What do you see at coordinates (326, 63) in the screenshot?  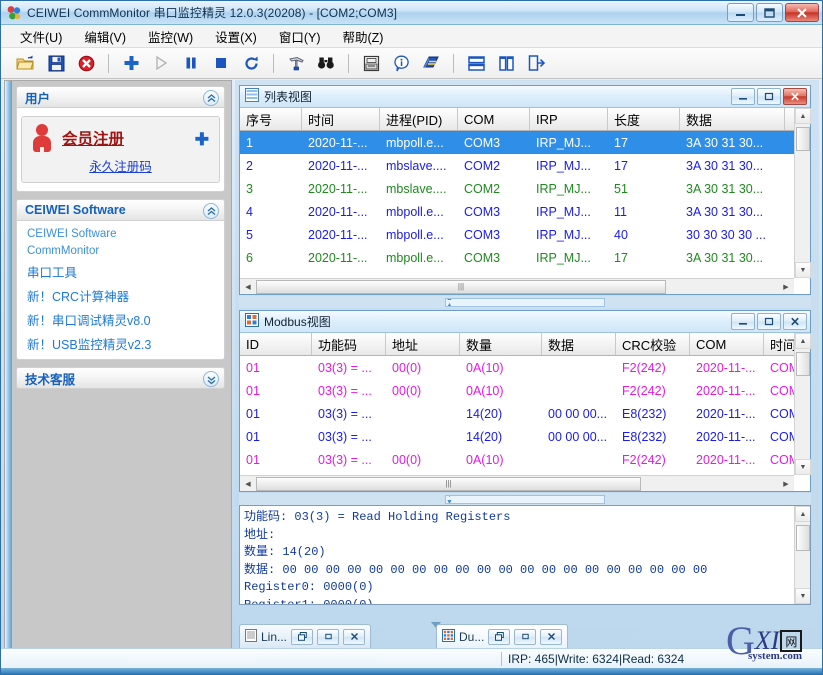 I see `find-icon` at bounding box center [326, 63].